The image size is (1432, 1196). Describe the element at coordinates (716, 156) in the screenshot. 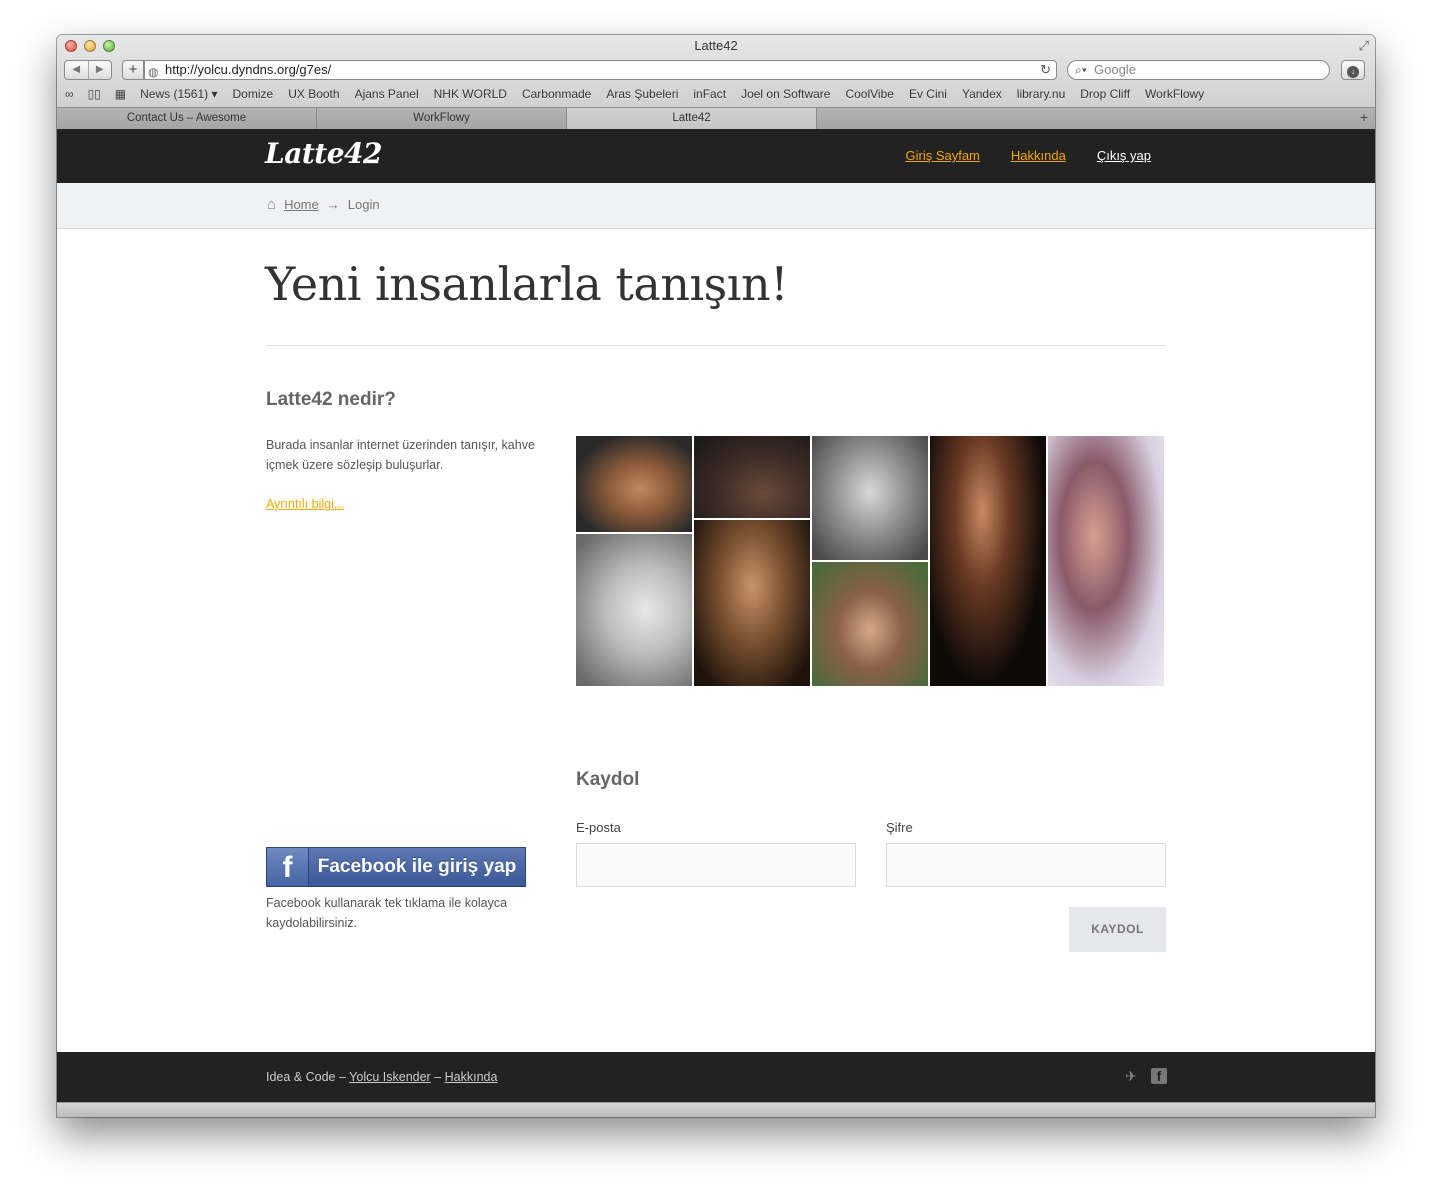

I see `site-header: Latte42 Giriş Sayfam Hakkında Çıkış yap` at that location.